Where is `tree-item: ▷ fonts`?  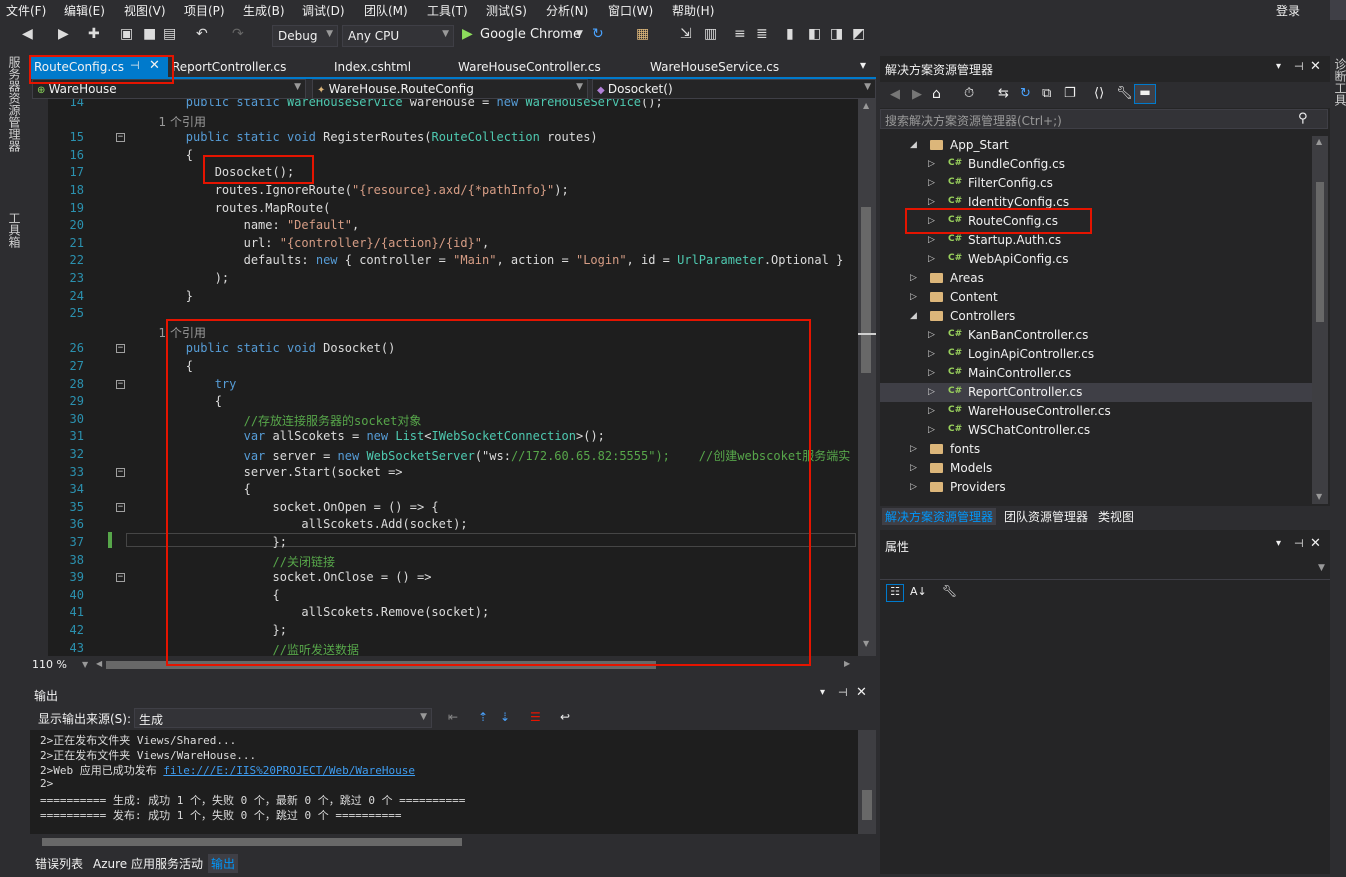
tree-item: ▷ fonts is located at coordinates (1096, 449).